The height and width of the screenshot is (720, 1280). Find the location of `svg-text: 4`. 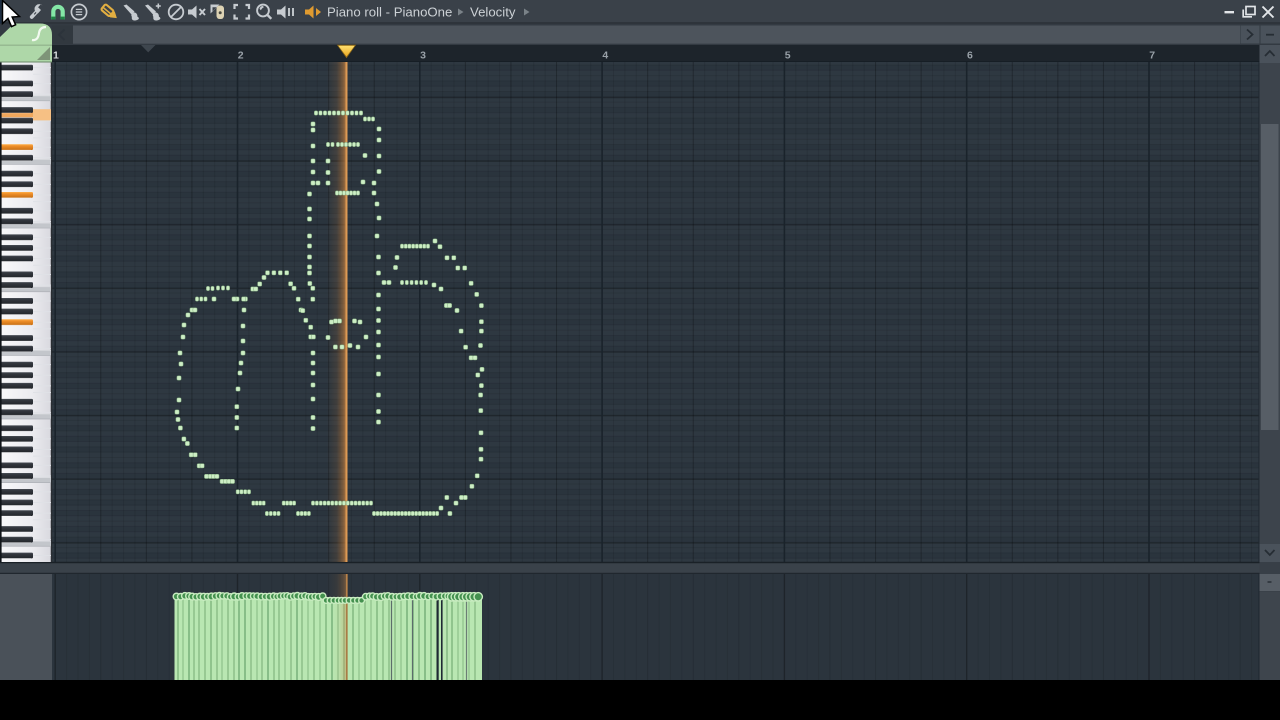

svg-text: 4 is located at coordinates (605, 56).